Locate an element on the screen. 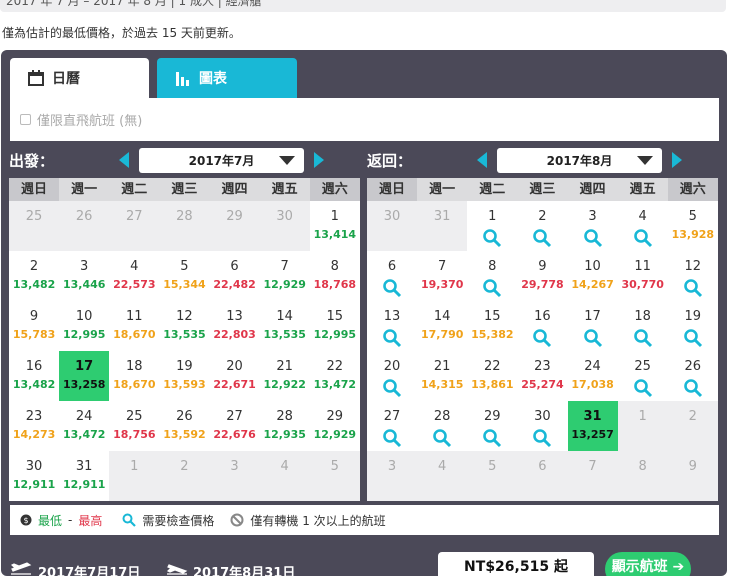  calendar-day: 27 is located at coordinates (392, 426).